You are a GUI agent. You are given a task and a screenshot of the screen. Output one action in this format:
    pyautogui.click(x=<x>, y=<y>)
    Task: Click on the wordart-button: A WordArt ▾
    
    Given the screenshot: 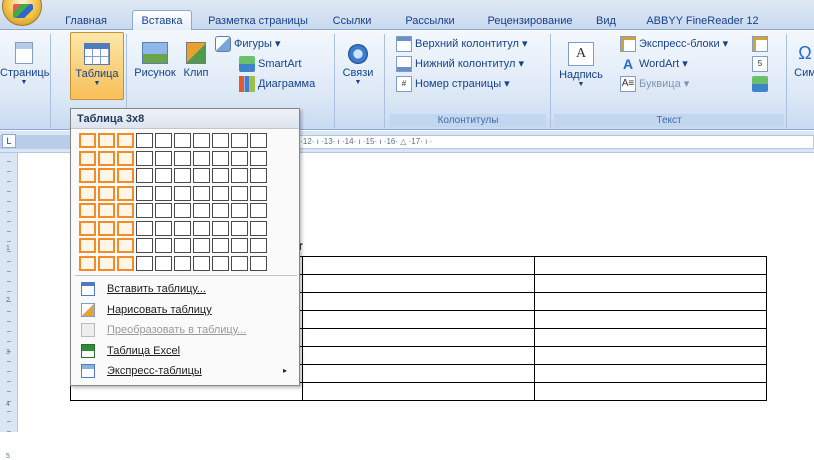 What is the action you would take?
    pyautogui.click(x=654, y=64)
    